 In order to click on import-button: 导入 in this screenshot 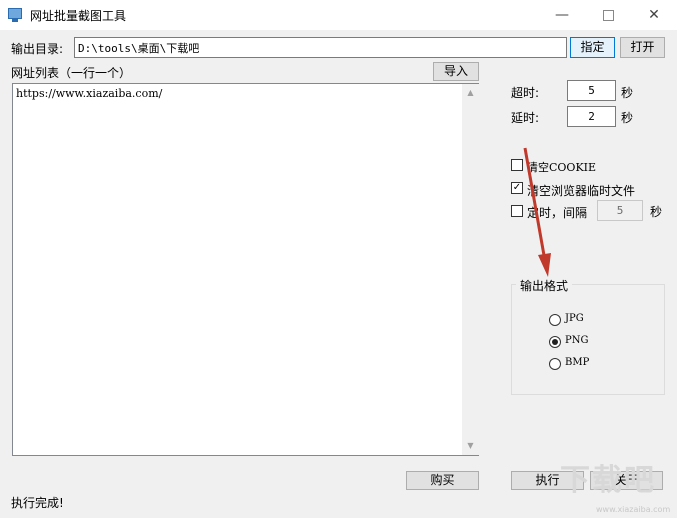, I will do `click(456, 71)`.